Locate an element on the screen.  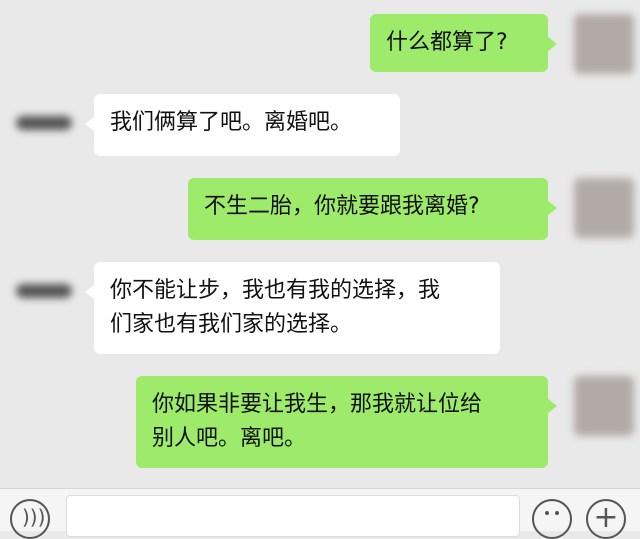
voice-icon: ))) is located at coordinates (30, 519).